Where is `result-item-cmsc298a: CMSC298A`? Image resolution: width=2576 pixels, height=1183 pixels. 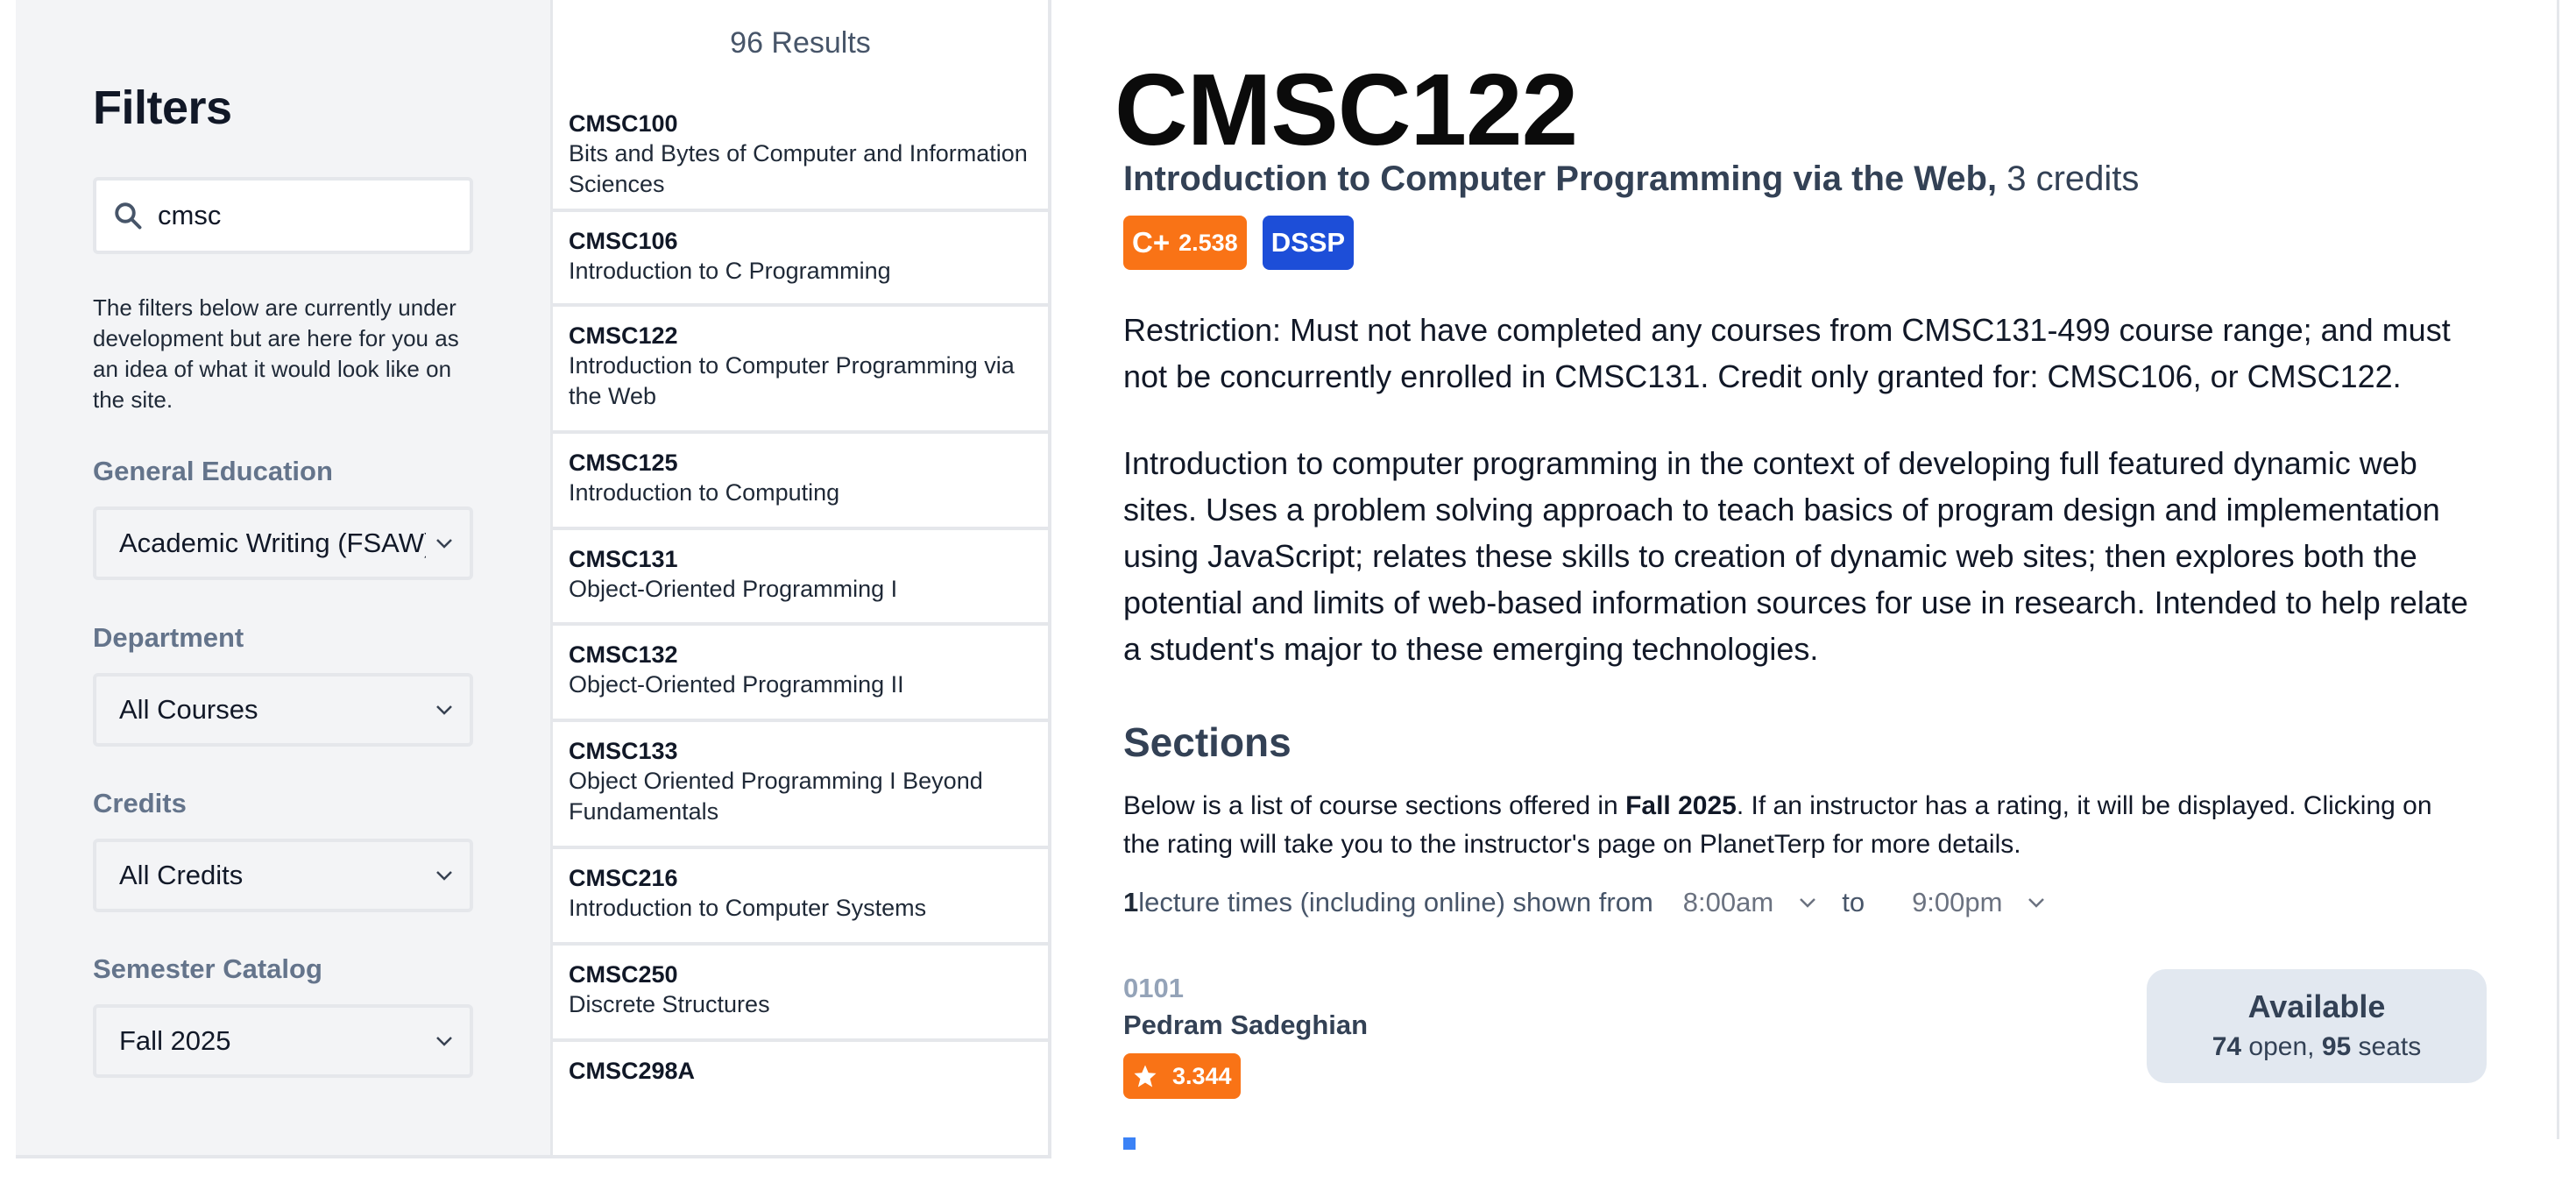 result-item-cmsc298a: CMSC298A is located at coordinates (802, 1077).